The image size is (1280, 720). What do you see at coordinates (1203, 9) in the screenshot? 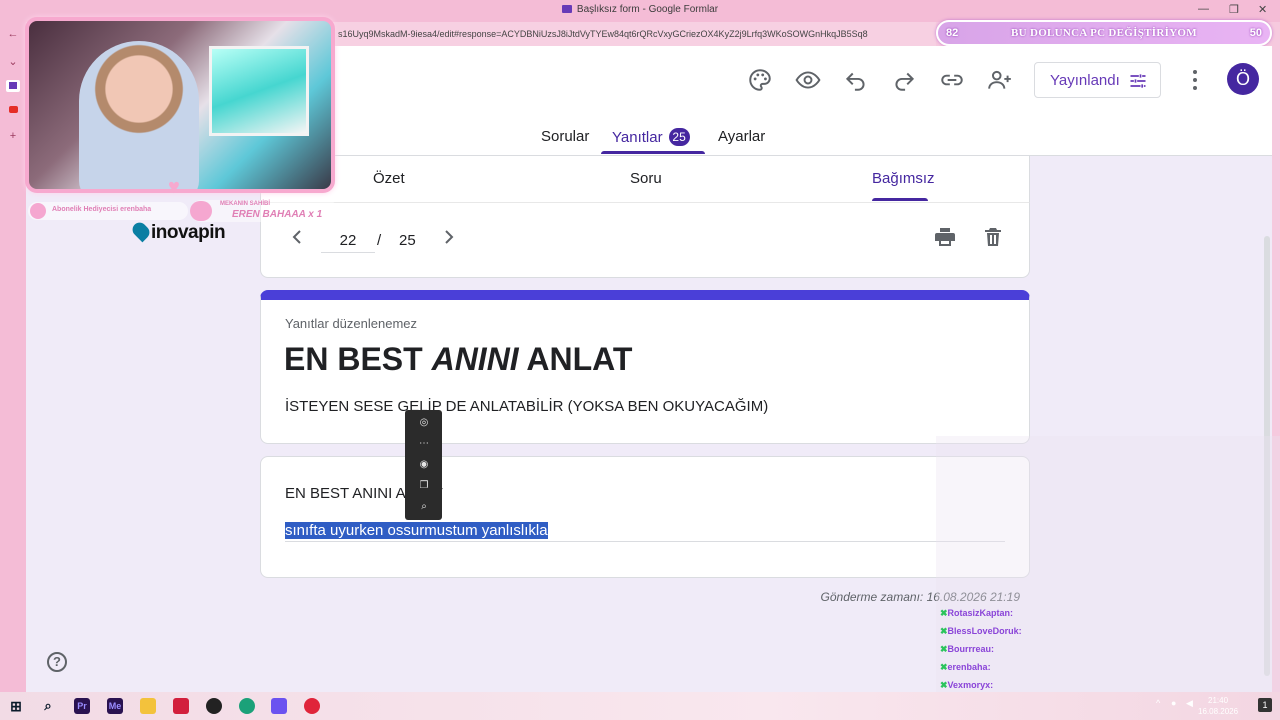
I see `minimize-icon: —` at bounding box center [1203, 9].